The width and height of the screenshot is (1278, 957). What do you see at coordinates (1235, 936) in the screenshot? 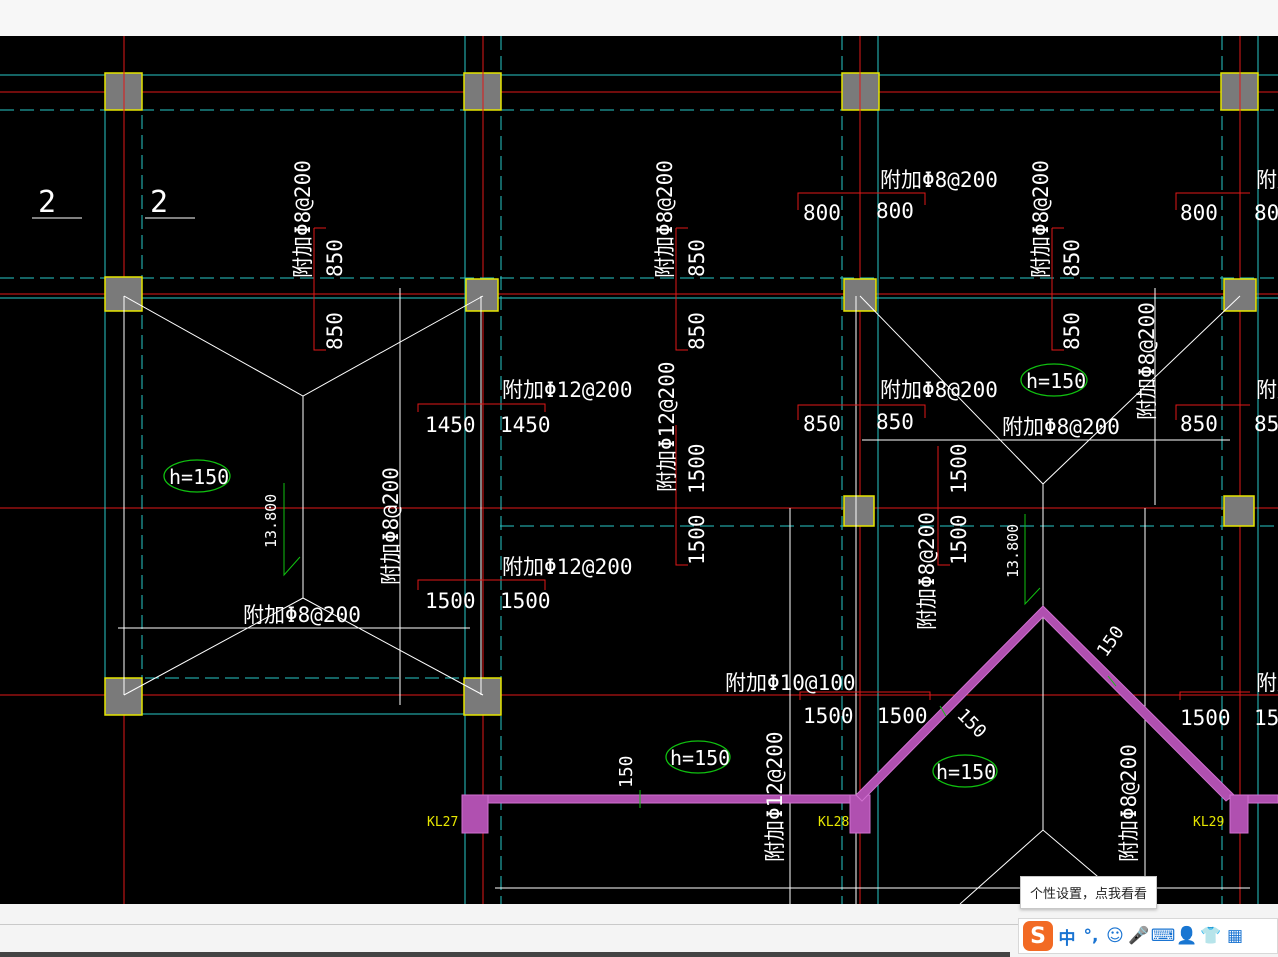
I see `toolbox-grid-icon: ▦` at bounding box center [1235, 936].